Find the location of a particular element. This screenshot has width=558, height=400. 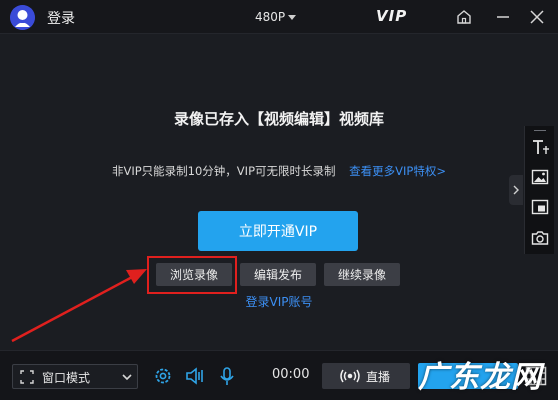

grip-handle is located at coordinates (540, 130).